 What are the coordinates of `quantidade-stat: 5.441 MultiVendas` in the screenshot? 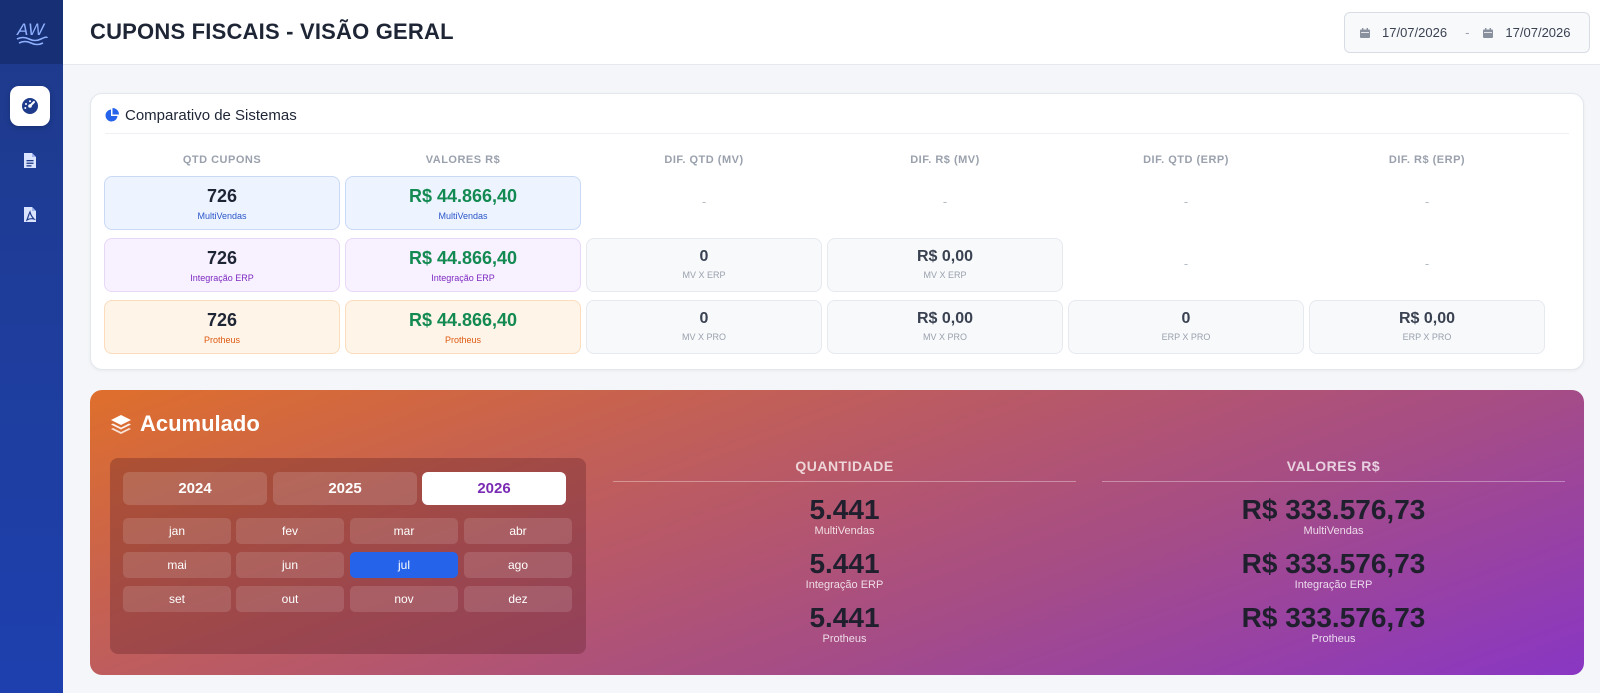 It's located at (844, 516).